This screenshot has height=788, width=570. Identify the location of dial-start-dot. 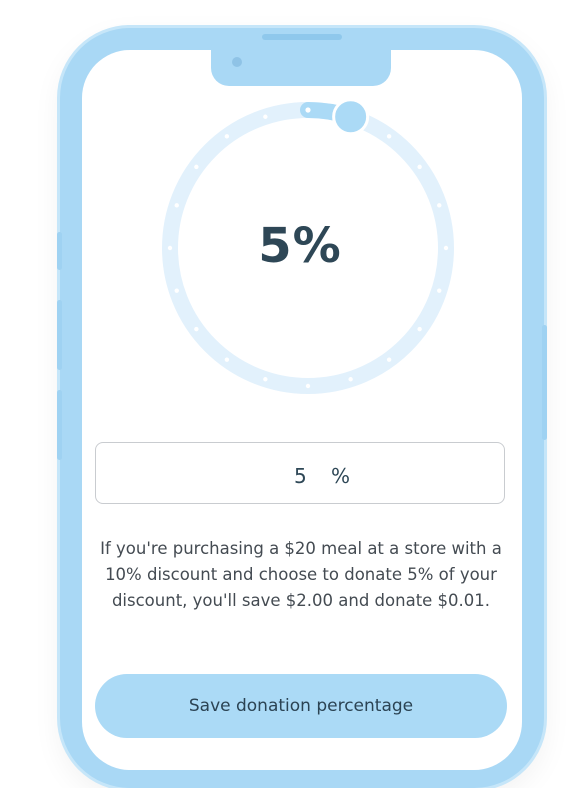
(308, 110).